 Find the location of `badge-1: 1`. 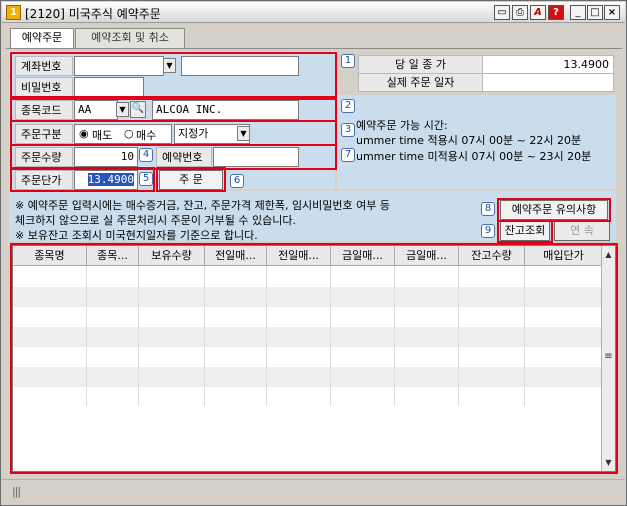

badge-1: 1 is located at coordinates (348, 61).